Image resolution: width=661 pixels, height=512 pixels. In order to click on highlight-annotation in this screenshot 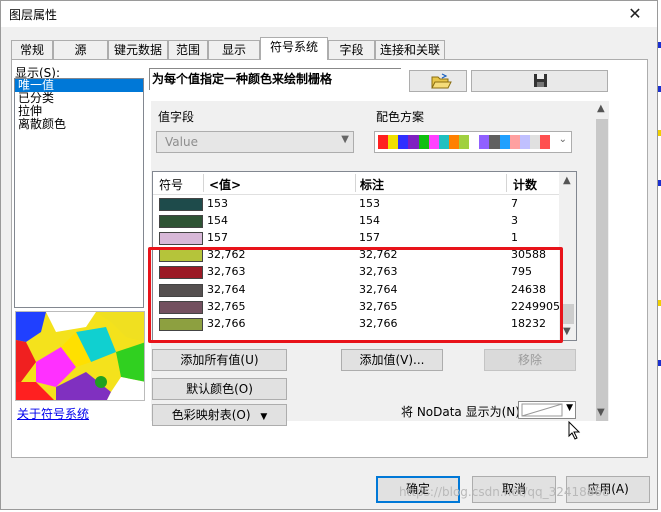, I will do `click(355, 295)`.